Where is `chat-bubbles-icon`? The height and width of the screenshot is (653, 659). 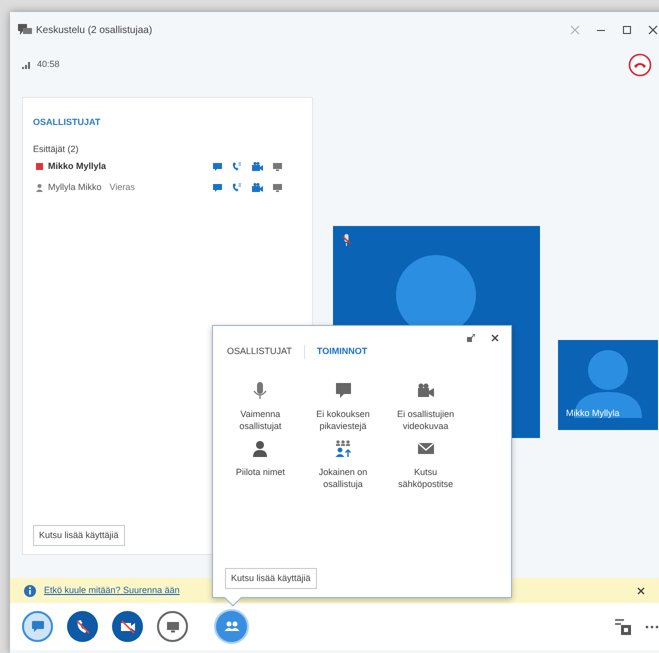
chat-bubbles-icon is located at coordinates (25, 30).